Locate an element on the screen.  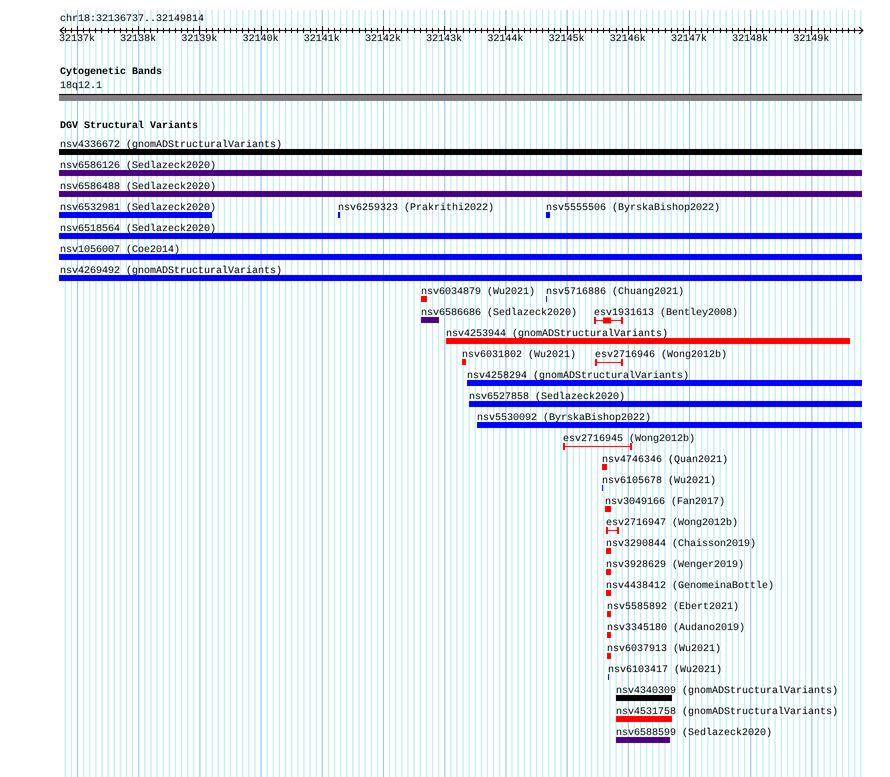
feature-label: nsv5555506 (ByrskaBishop2022) is located at coordinates (633, 208).